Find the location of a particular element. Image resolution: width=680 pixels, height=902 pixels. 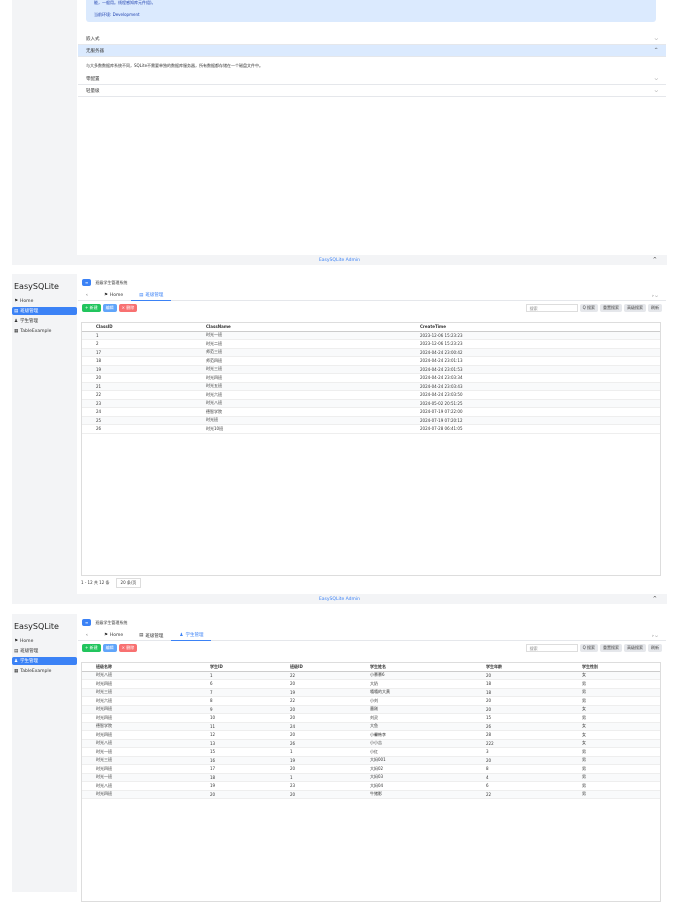

table-row: 时光八班 19 23 大妈04 6 男 is located at coordinates (371, 786).